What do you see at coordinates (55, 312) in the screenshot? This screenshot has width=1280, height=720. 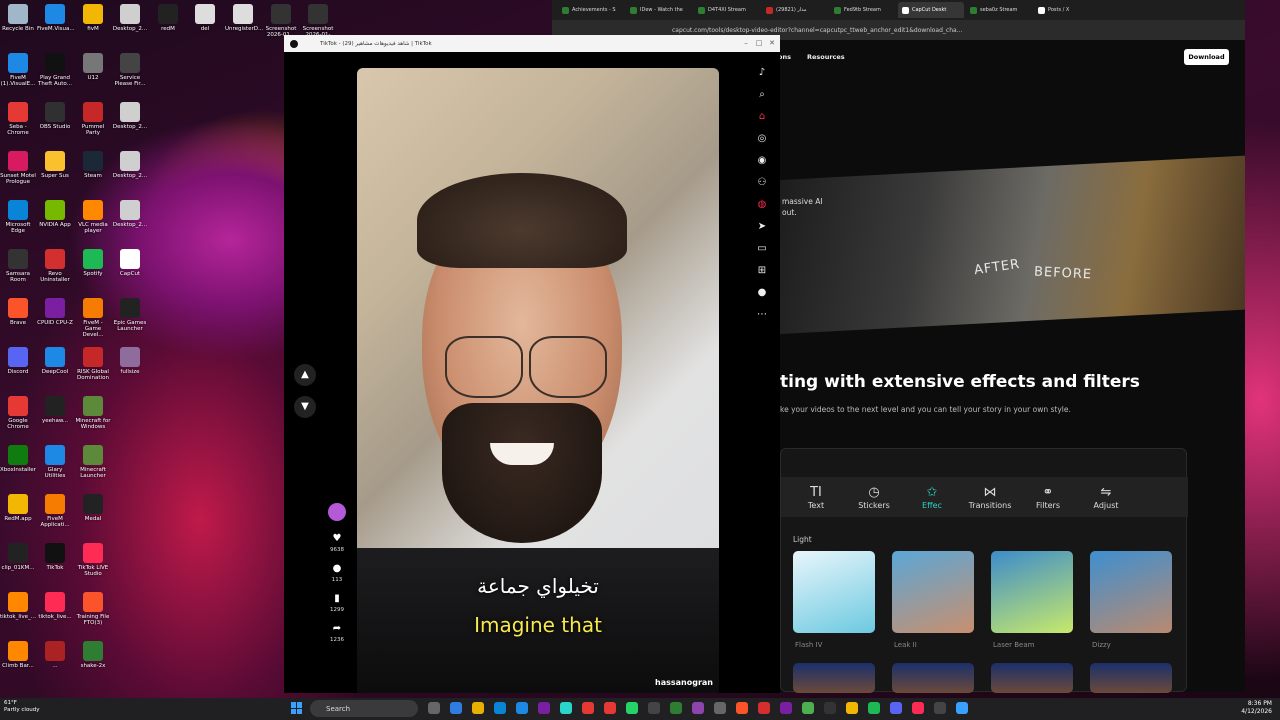 I see `desktop-icon: CPUID CPU-Z` at bounding box center [55, 312].